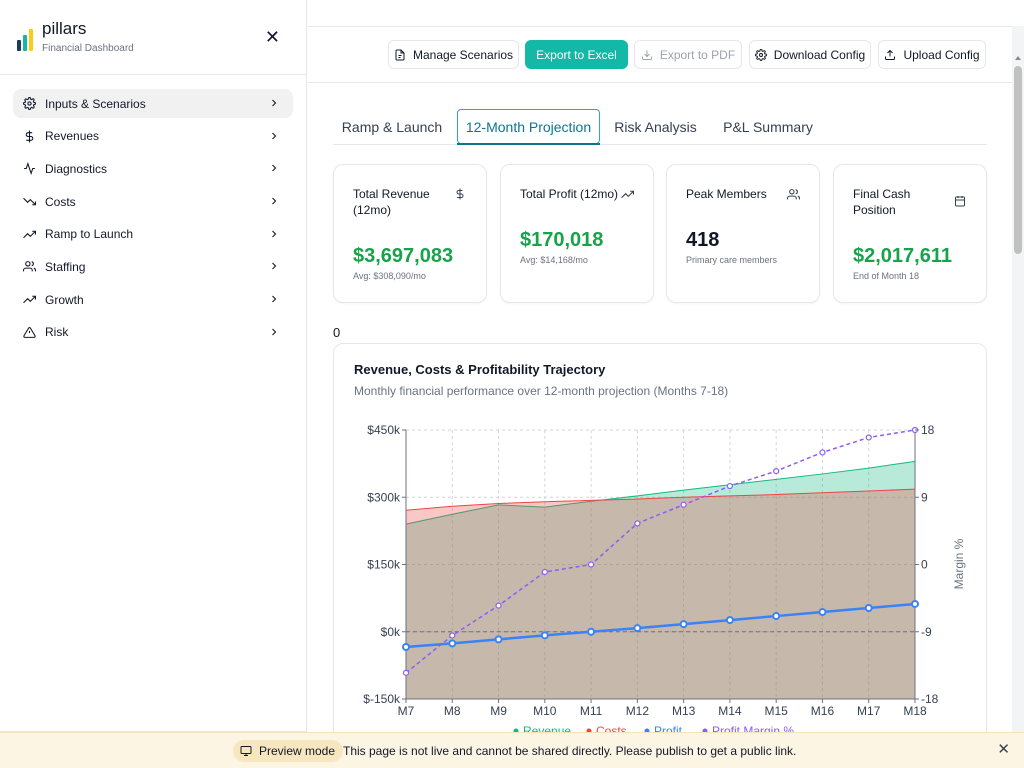 The width and height of the screenshot is (1024, 768). I want to click on kpi-value: $170,018, so click(562, 240).